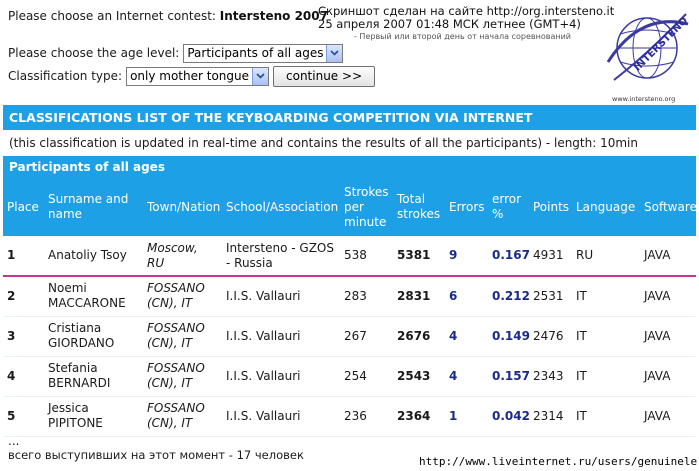 Image resolution: width=699 pixels, height=471 pixels. Describe the element at coordinates (23, 296) in the screenshot. I see `cell-place: 2` at that location.